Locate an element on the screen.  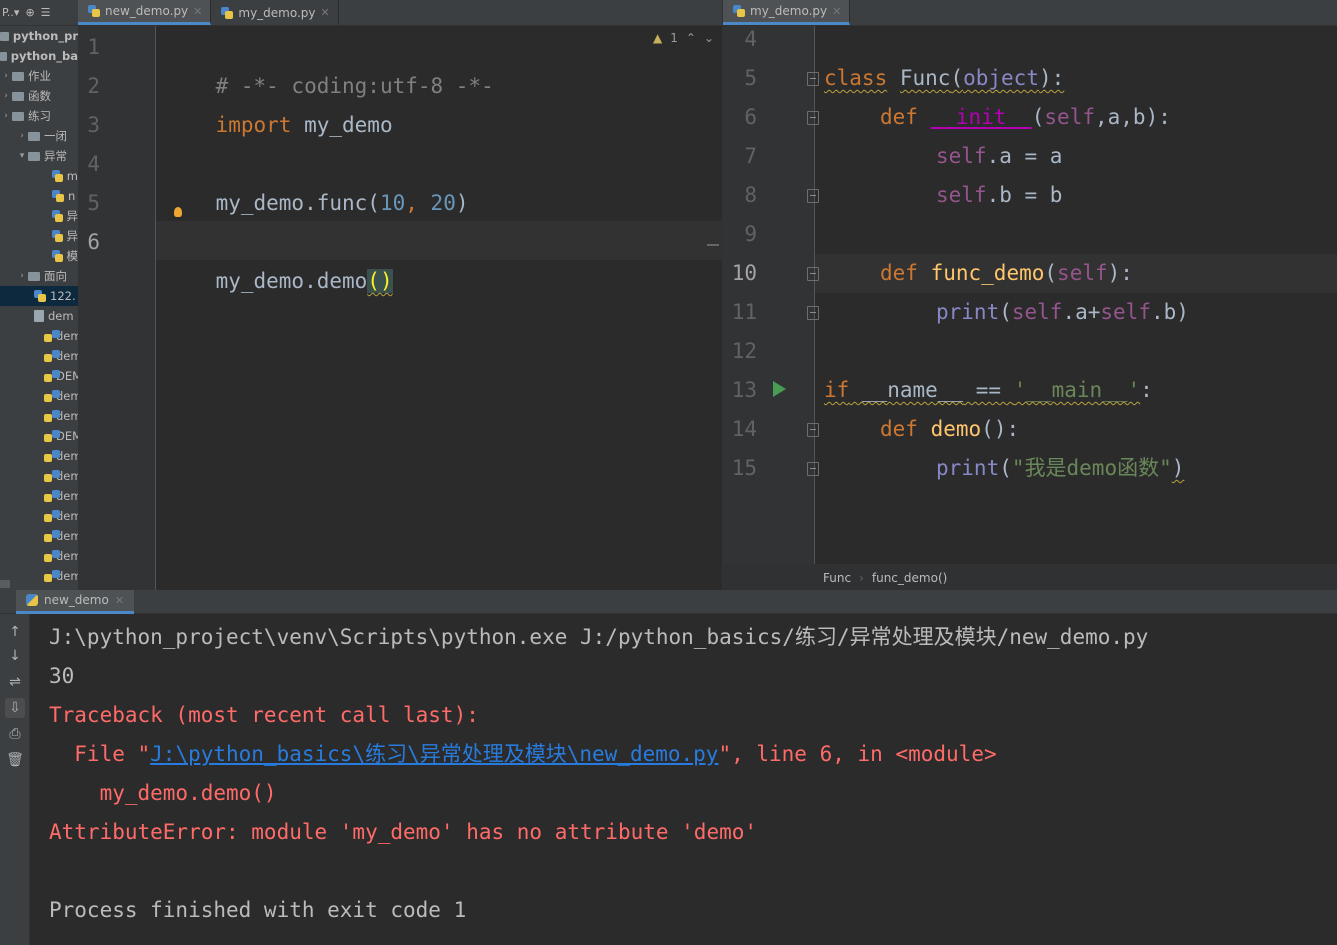
console-line: Traceback (most recent call last): is located at coordinates (264, 715).